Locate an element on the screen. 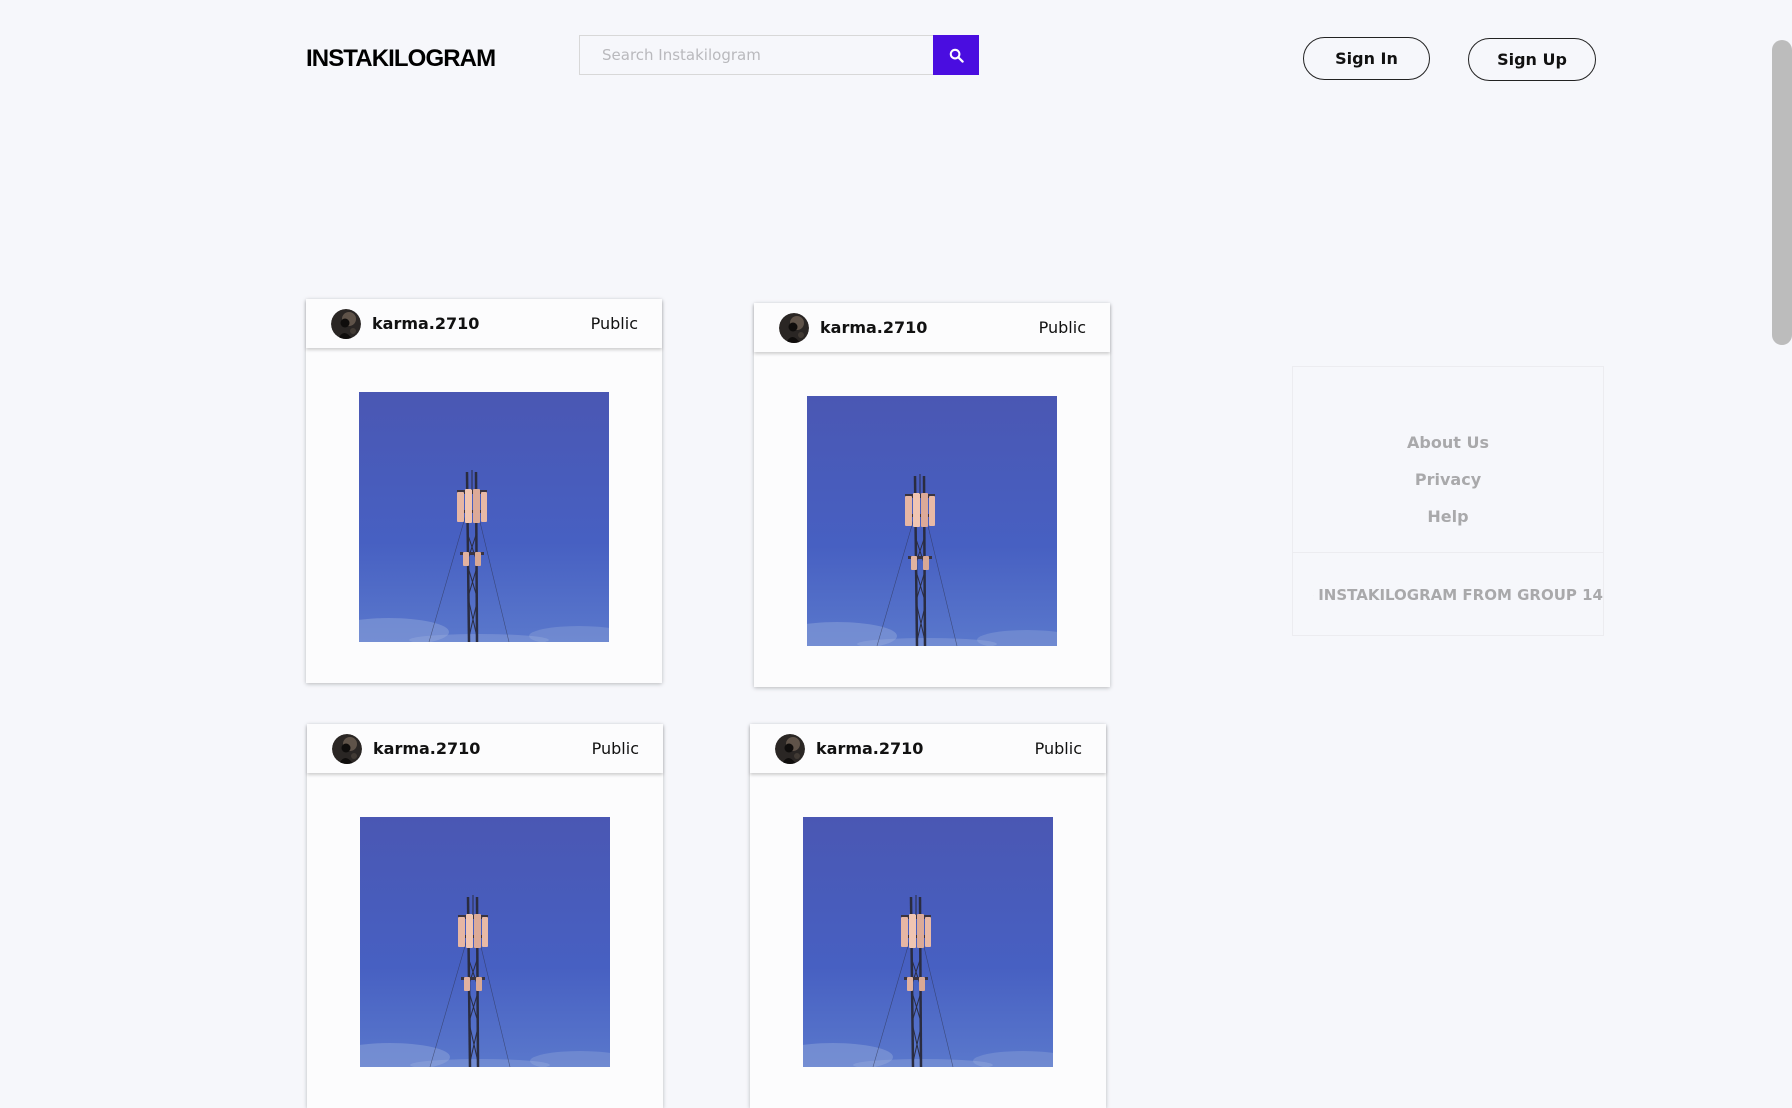 This screenshot has width=1792, height=1108. scrollbar-thumb is located at coordinates (1782, 192).